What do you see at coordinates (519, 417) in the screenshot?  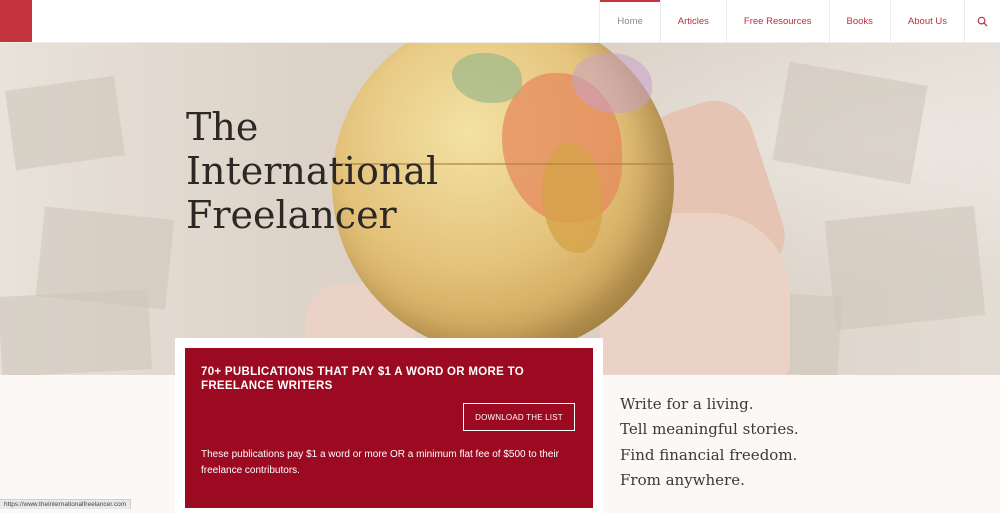 I see `download-list-button: DOWNLOAD THE LIST` at bounding box center [519, 417].